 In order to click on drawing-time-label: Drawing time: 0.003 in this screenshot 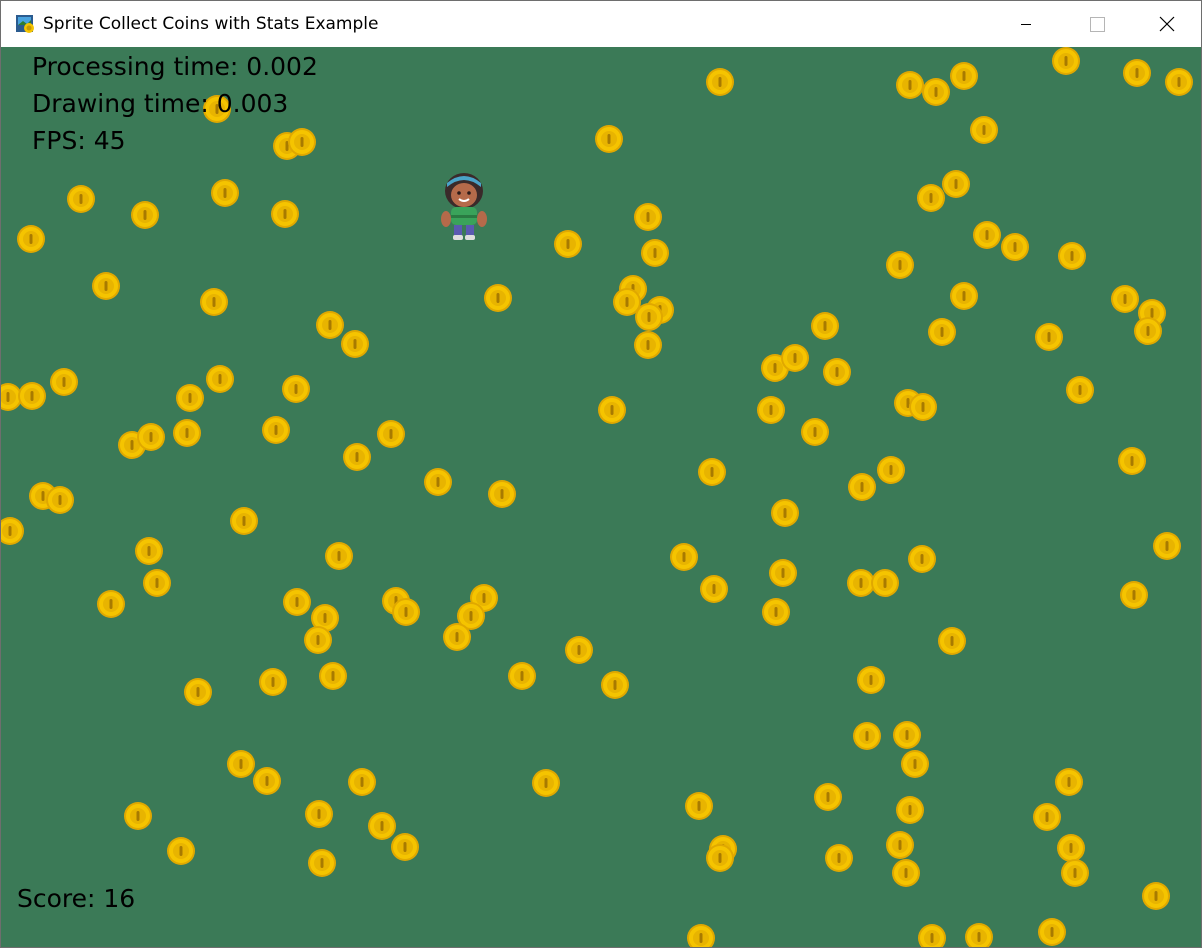, I will do `click(160, 103)`.